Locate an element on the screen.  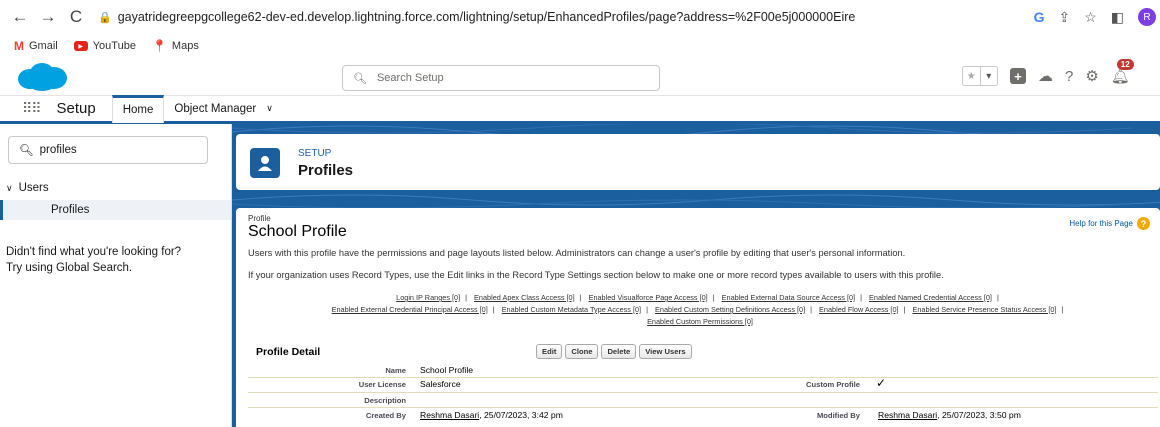
user-license-value: Salesforce is located at coordinates (440, 384).